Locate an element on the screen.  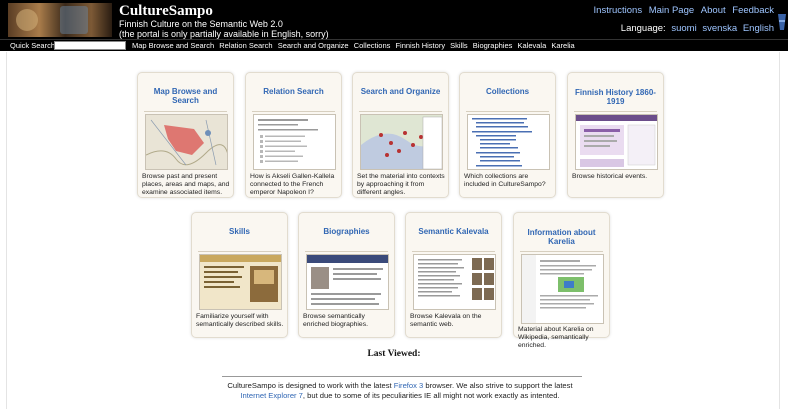
kalevala-thumbnail is located at coordinates (454, 282).